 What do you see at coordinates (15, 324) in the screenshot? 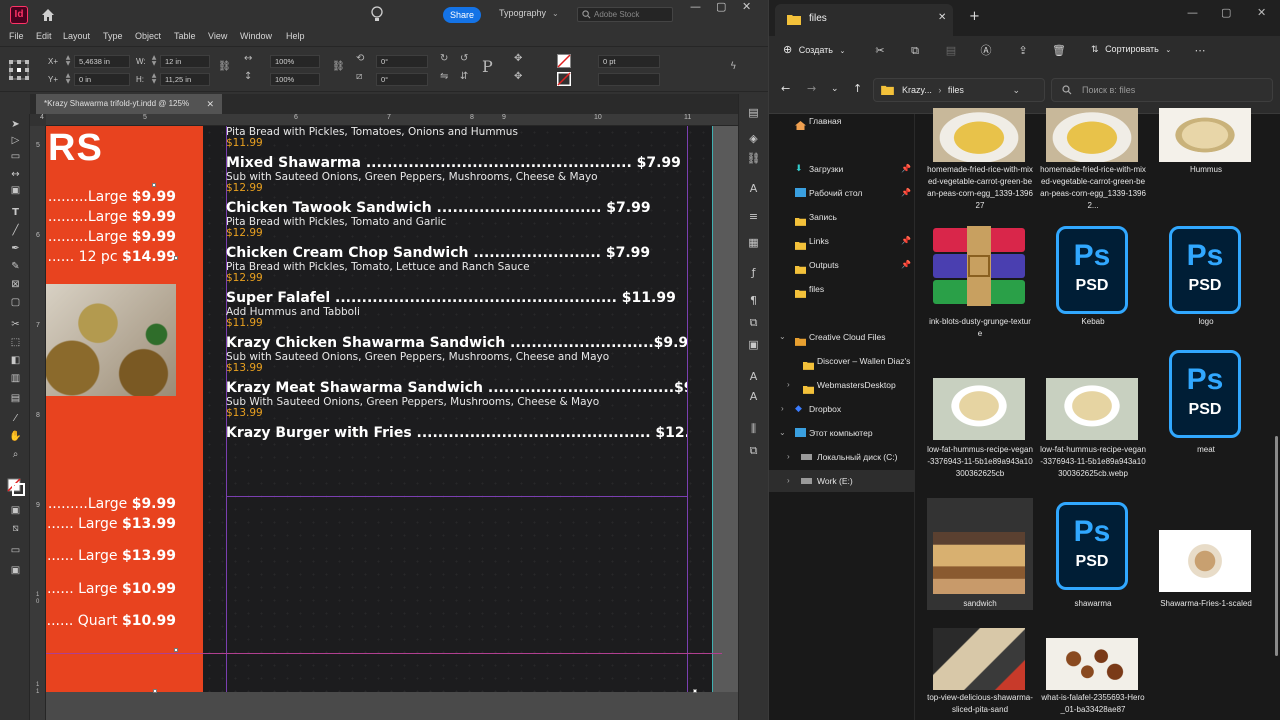
I see `scissors-tool-icon: ✂` at bounding box center [15, 324].